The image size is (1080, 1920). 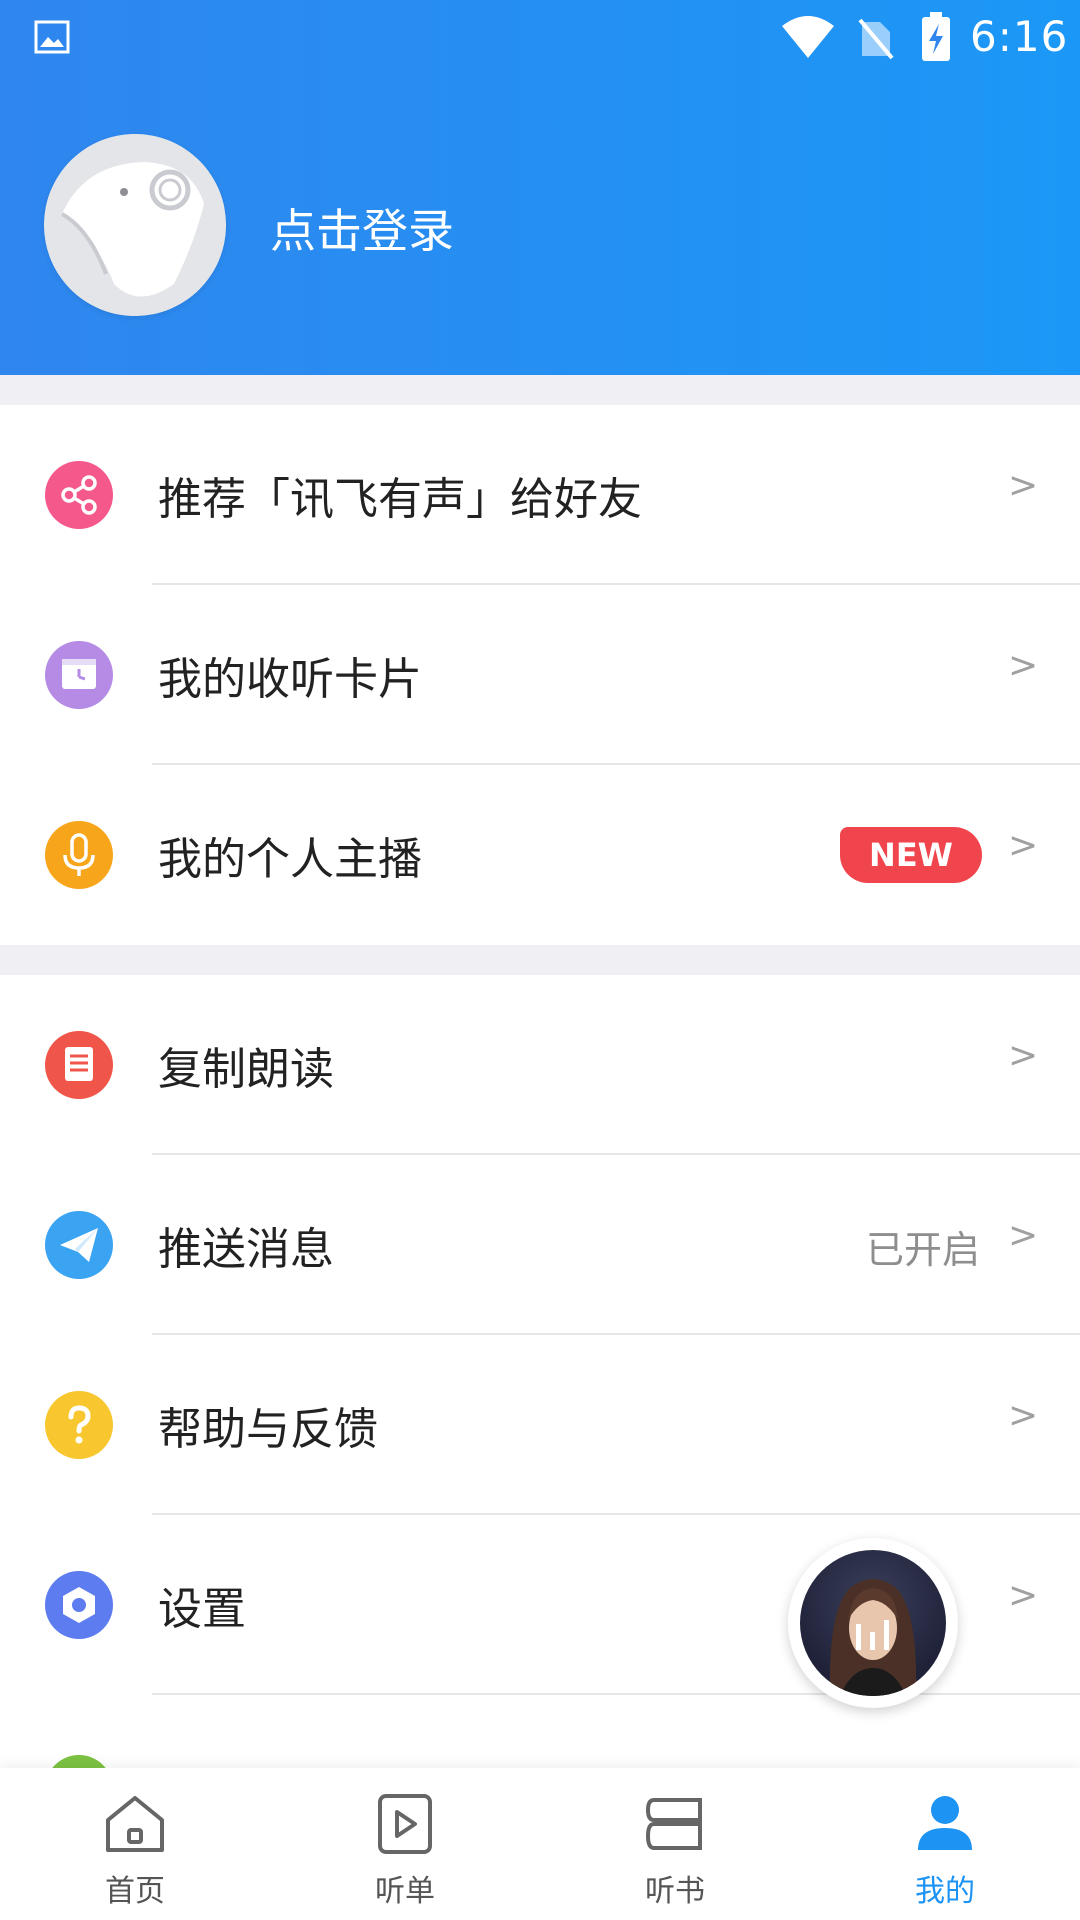 I want to click on gear-icon, so click(x=79, y=1605).